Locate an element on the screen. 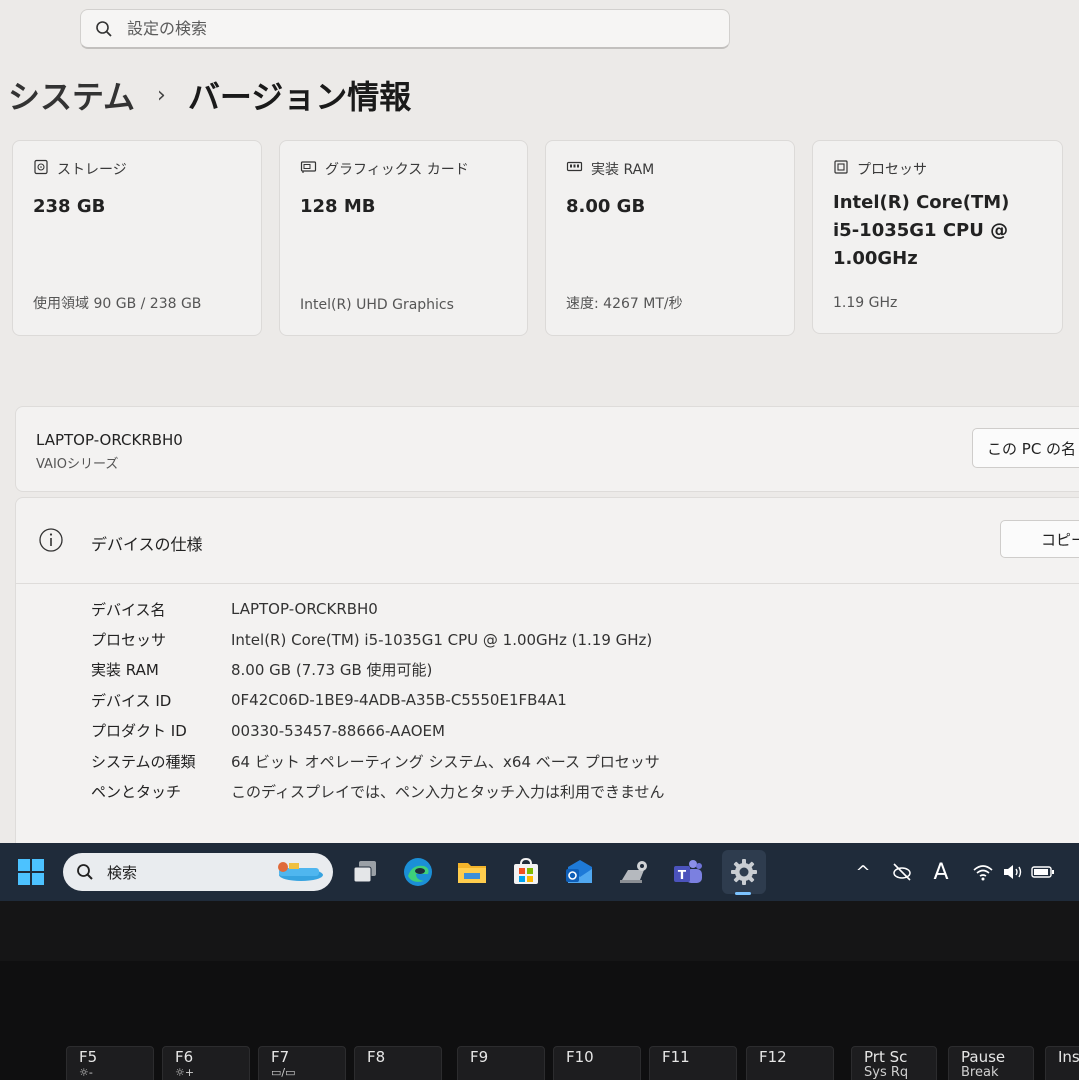 The height and width of the screenshot is (1080, 1079). graphics-card-card: グラフィックス カード 128 MB Intel(R) UHD Graphics is located at coordinates (403, 238).